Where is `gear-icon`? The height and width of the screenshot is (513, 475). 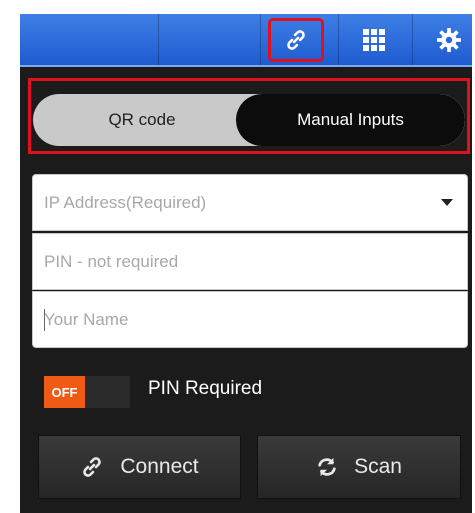
gear-icon is located at coordinates (449, 40).